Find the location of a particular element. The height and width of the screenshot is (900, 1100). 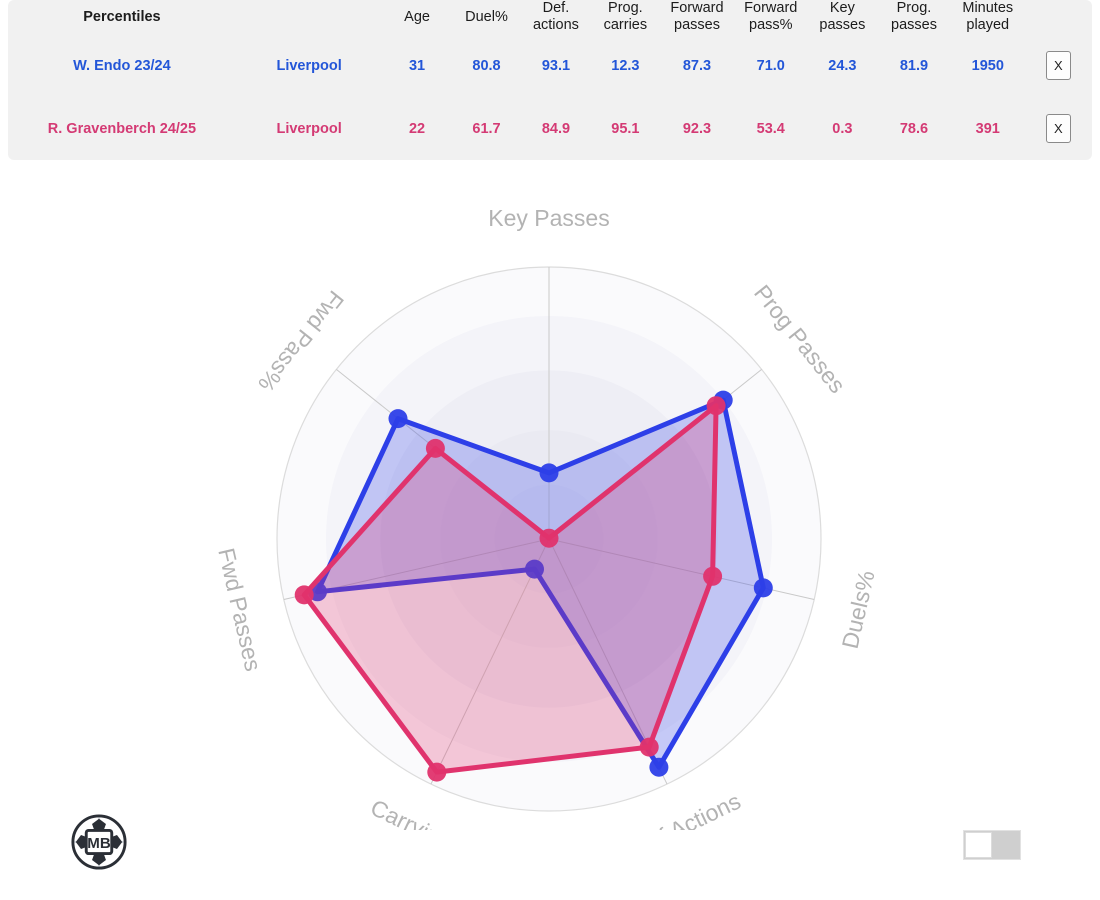

cell-fwd_pct: 71.0 is located at coordinates (770, 65).